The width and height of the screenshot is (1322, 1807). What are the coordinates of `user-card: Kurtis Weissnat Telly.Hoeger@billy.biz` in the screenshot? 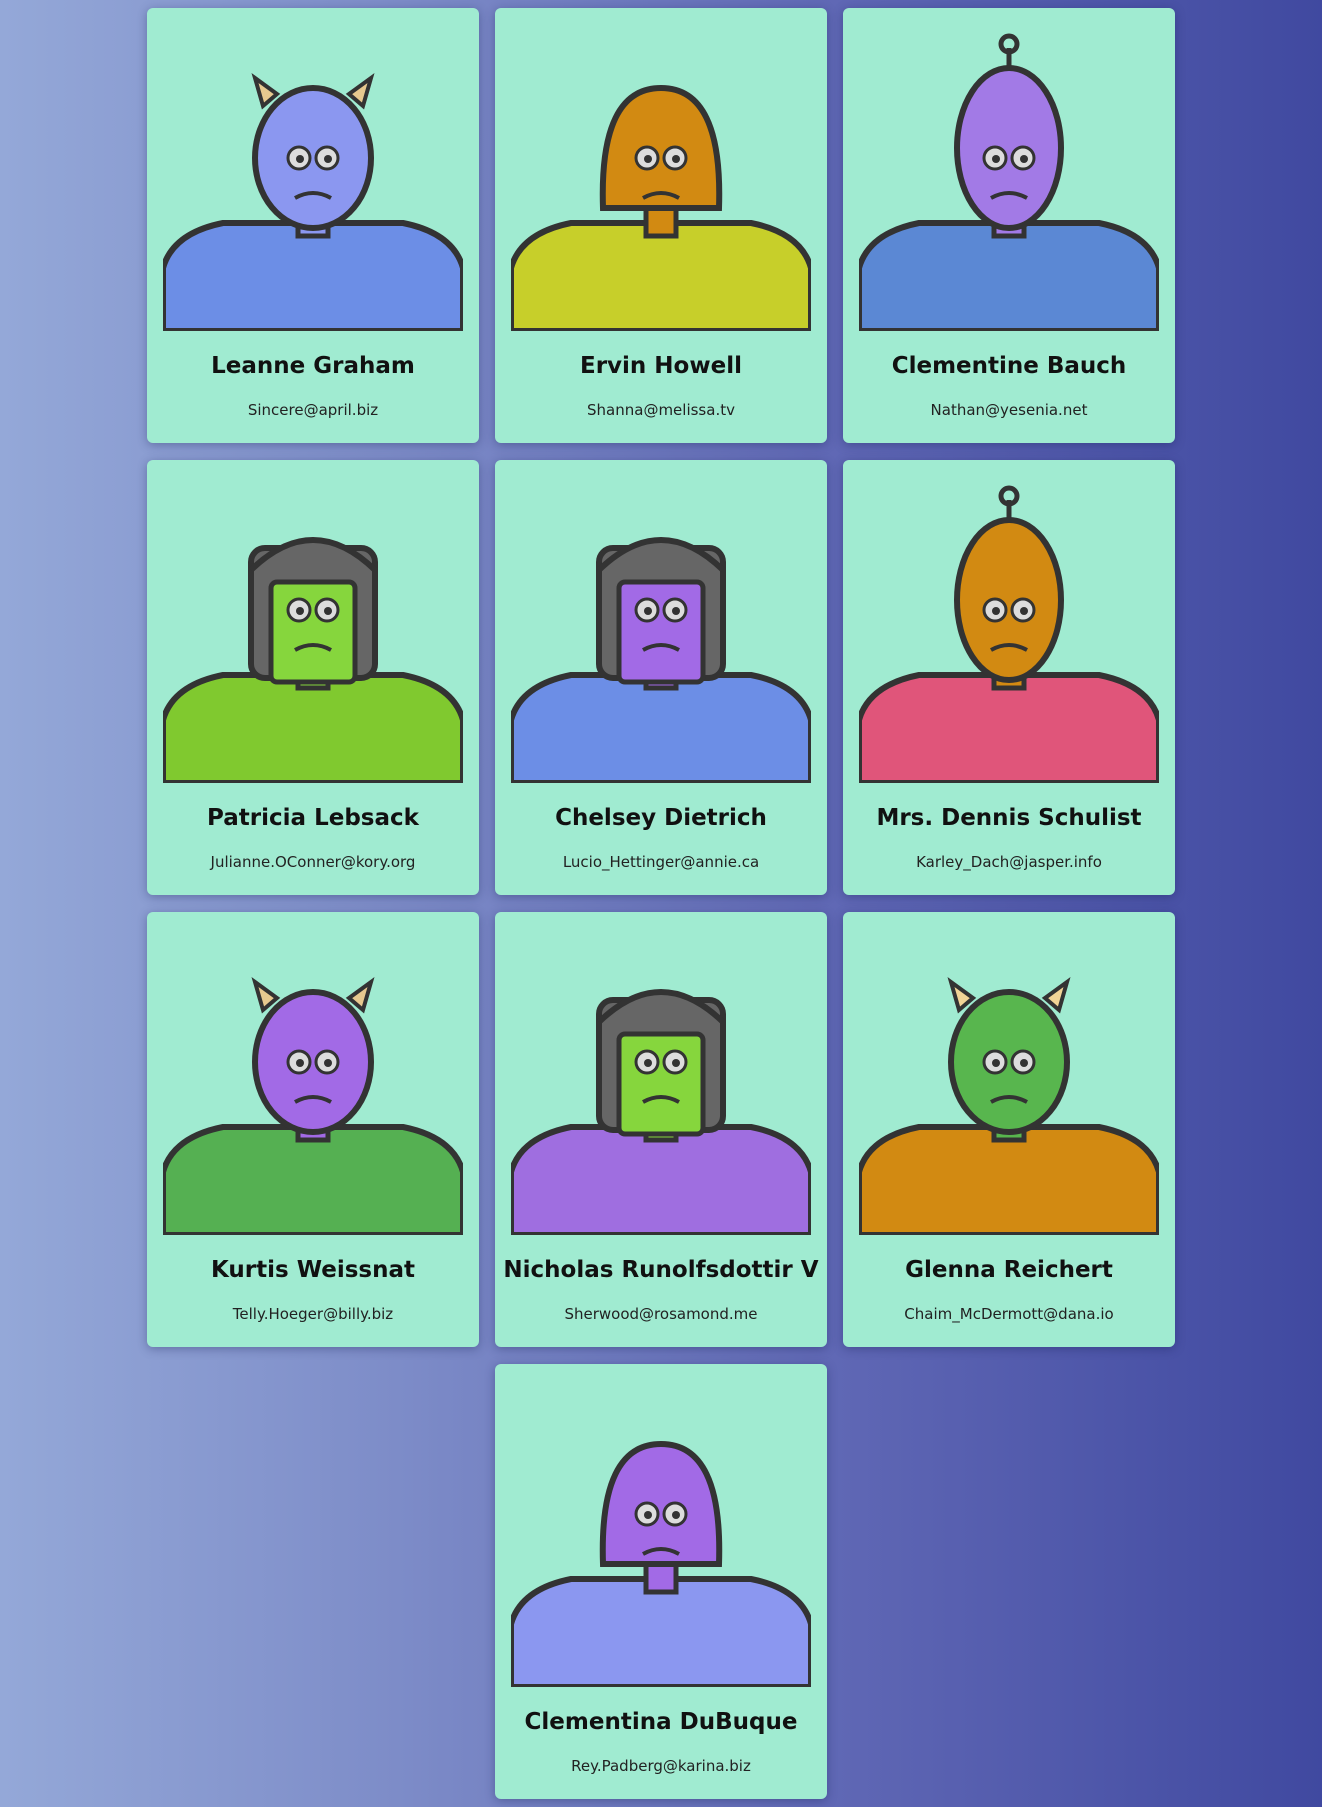 It's located at (313, 1129).